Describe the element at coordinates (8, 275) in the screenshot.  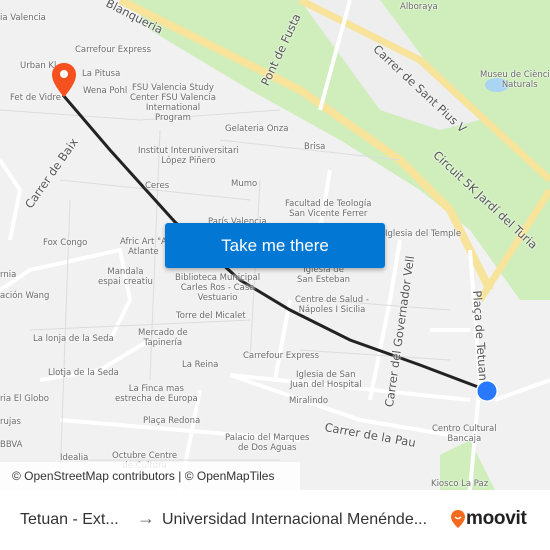
I see `place-label: rnia` at that location.